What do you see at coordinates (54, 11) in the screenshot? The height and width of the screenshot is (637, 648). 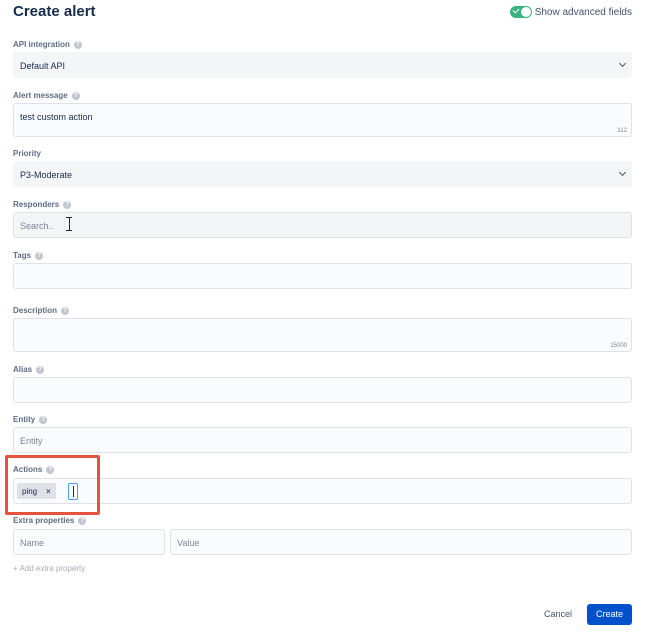 I see `form-title: Create alert` at bounding box center [54, 11].